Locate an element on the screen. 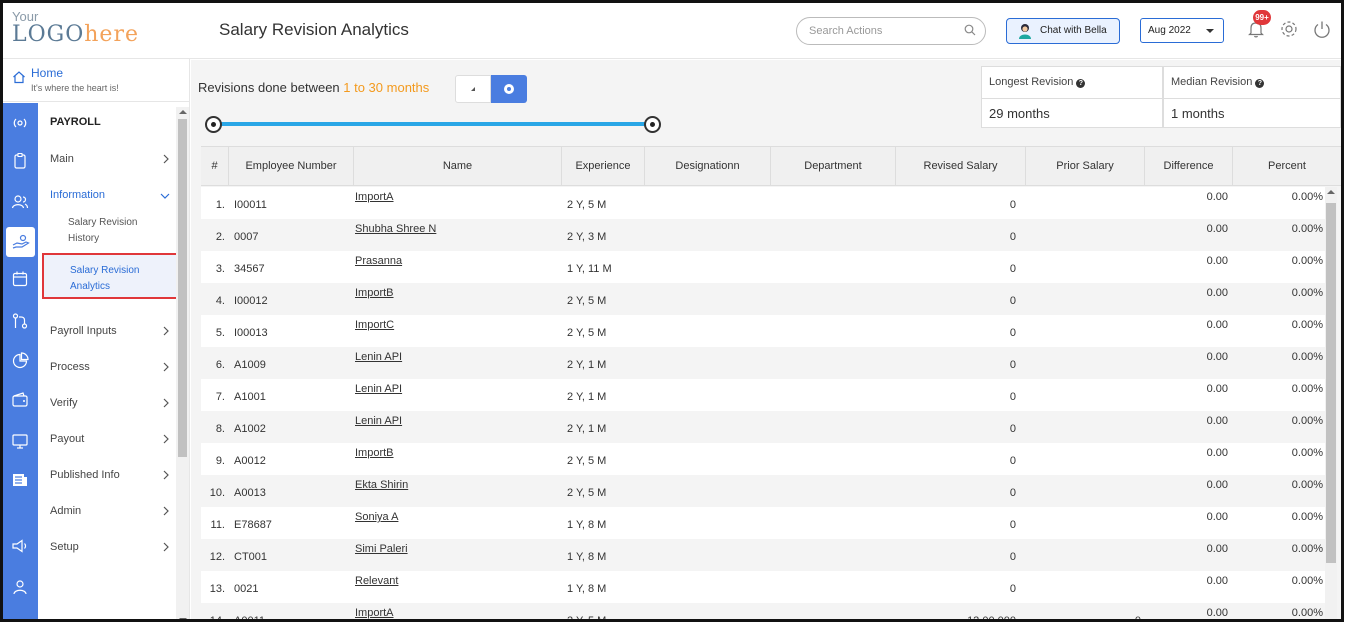 This screenshot has height=625, width=1348. table-row: 11. E78687 Soniya A 1 Y, 8 M 0 0.00 0.00% is located at coordinates (763, 523).